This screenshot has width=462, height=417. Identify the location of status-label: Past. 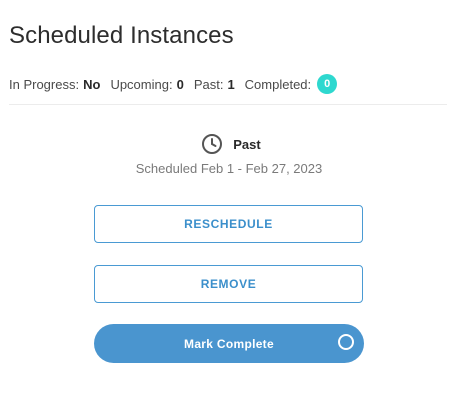
(247, 144).